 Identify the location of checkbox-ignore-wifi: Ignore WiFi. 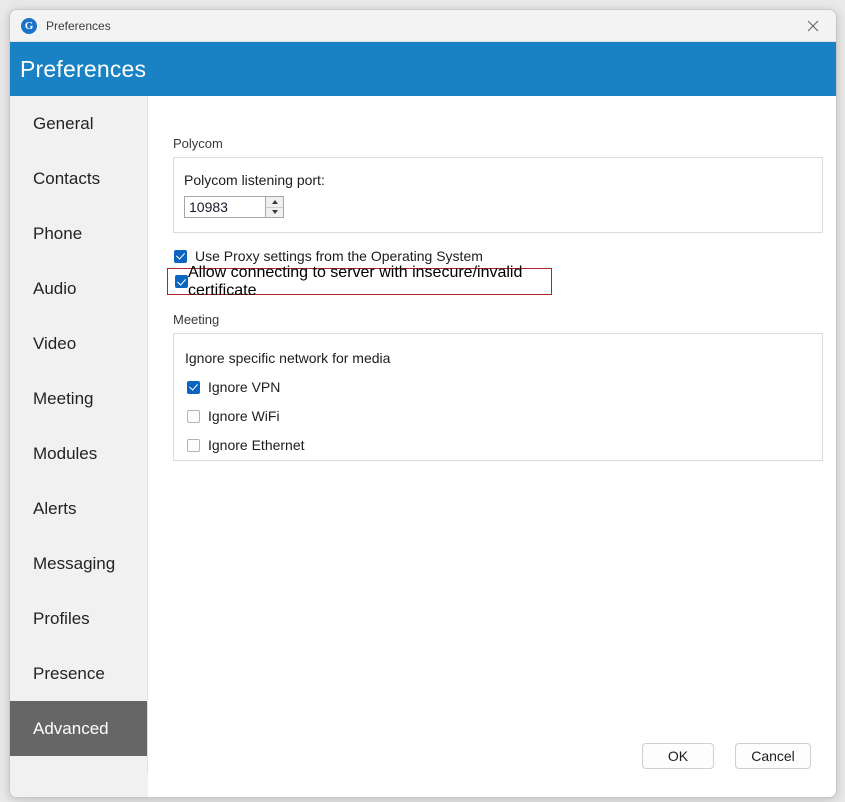
(233, 416).